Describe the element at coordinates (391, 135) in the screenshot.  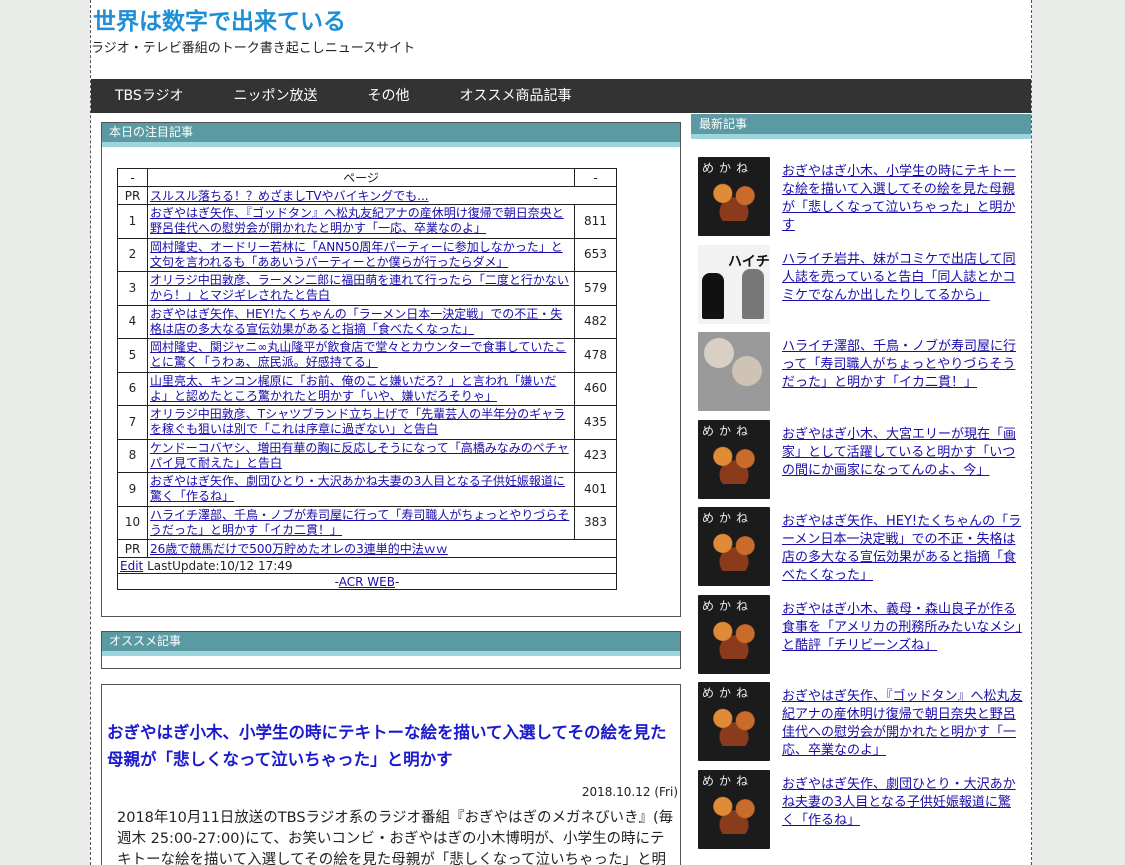
I see `ranking-heading: 本日の注目記事` at that location.